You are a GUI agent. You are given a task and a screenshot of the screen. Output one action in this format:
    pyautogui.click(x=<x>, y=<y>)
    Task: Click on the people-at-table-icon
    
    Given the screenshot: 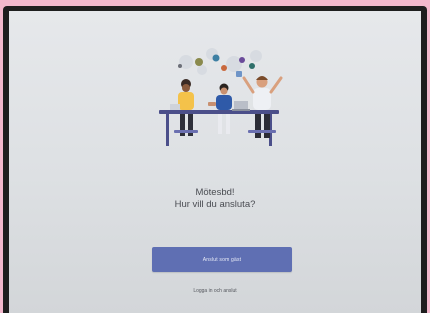 What is the action you would take?
    pyautogui.click(x=221, y=97)
    